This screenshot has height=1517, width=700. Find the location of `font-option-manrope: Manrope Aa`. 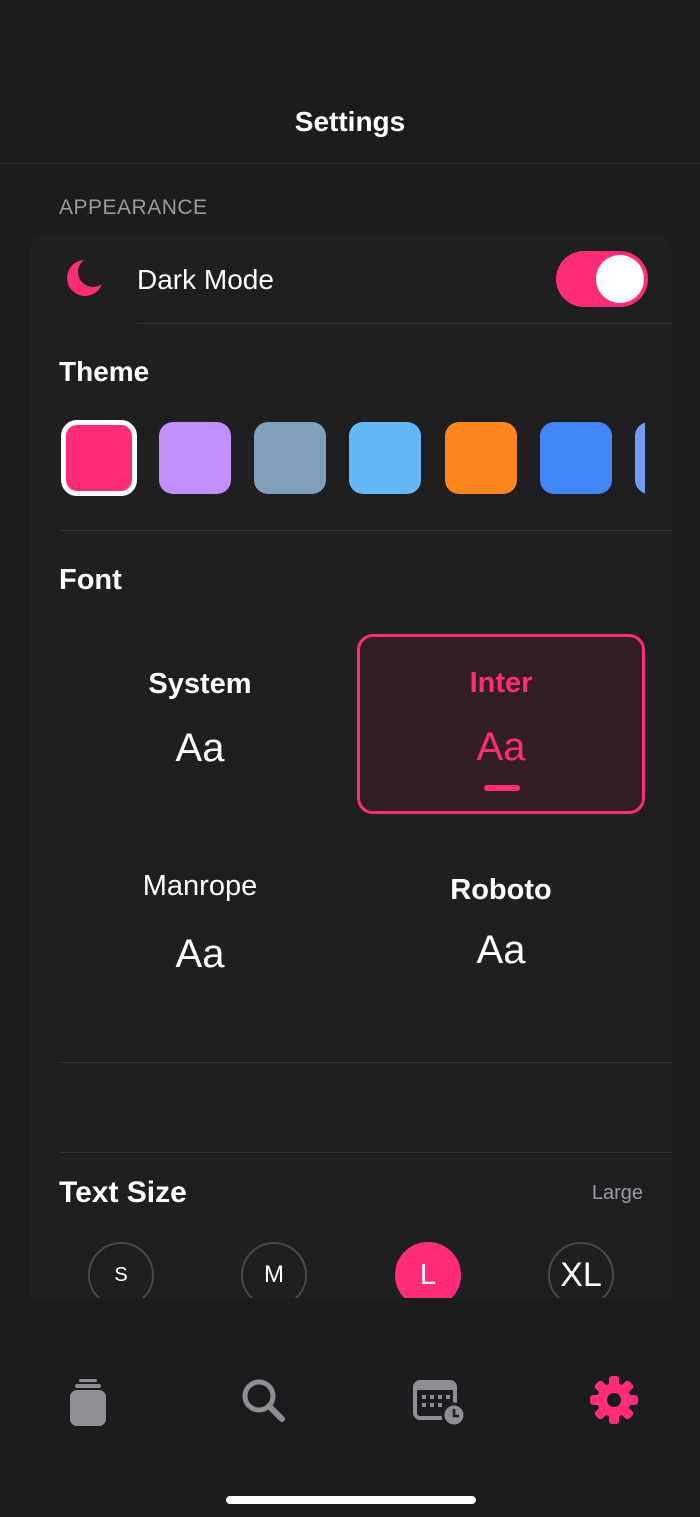

font-option-manrope: Manrope Aa is located at coordinates (200, 930).